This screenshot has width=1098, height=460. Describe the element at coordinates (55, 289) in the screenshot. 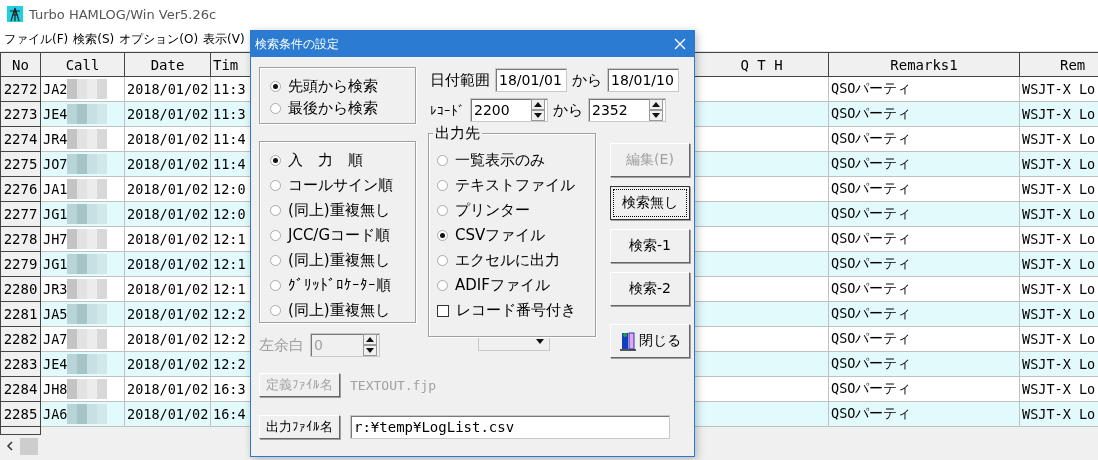

I see `table-cell: JR3` at that location.